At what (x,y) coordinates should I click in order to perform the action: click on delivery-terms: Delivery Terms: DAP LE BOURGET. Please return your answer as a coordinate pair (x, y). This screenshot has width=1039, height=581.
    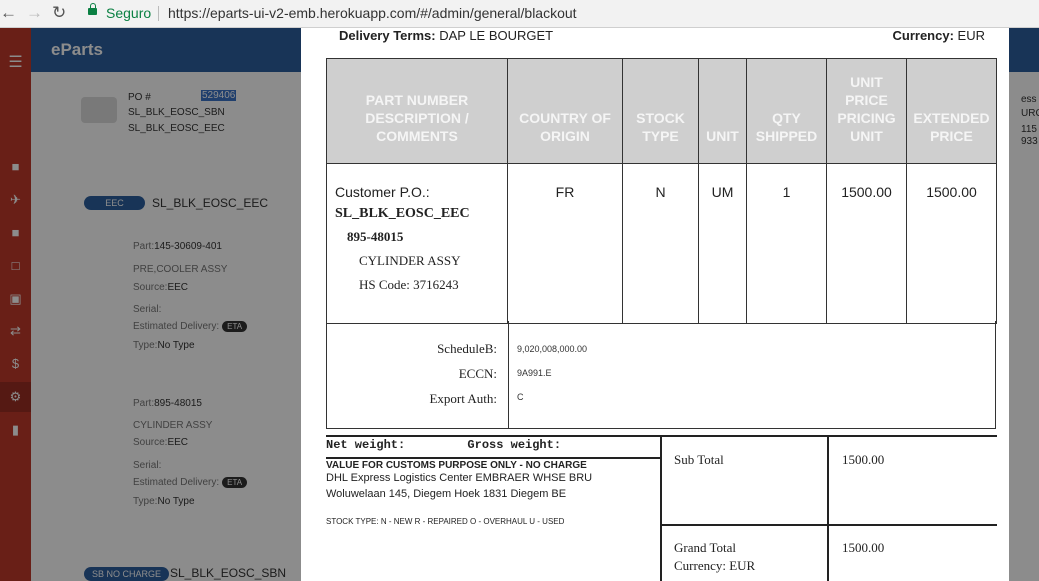
    Looking at the image, I should click on (446, 35).